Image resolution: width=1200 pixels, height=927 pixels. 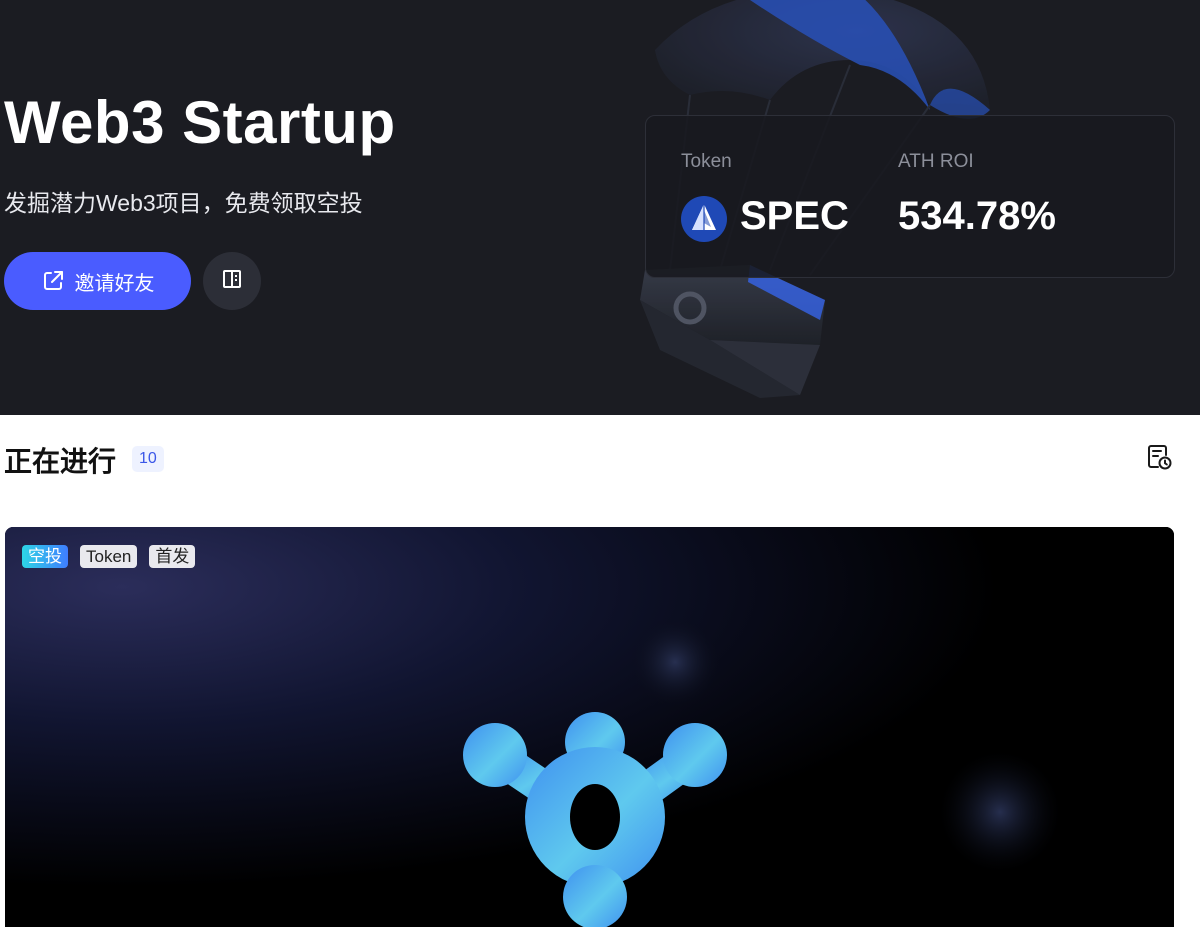 I want to click on calendar-history-icon, so click(x=1159, y=459).